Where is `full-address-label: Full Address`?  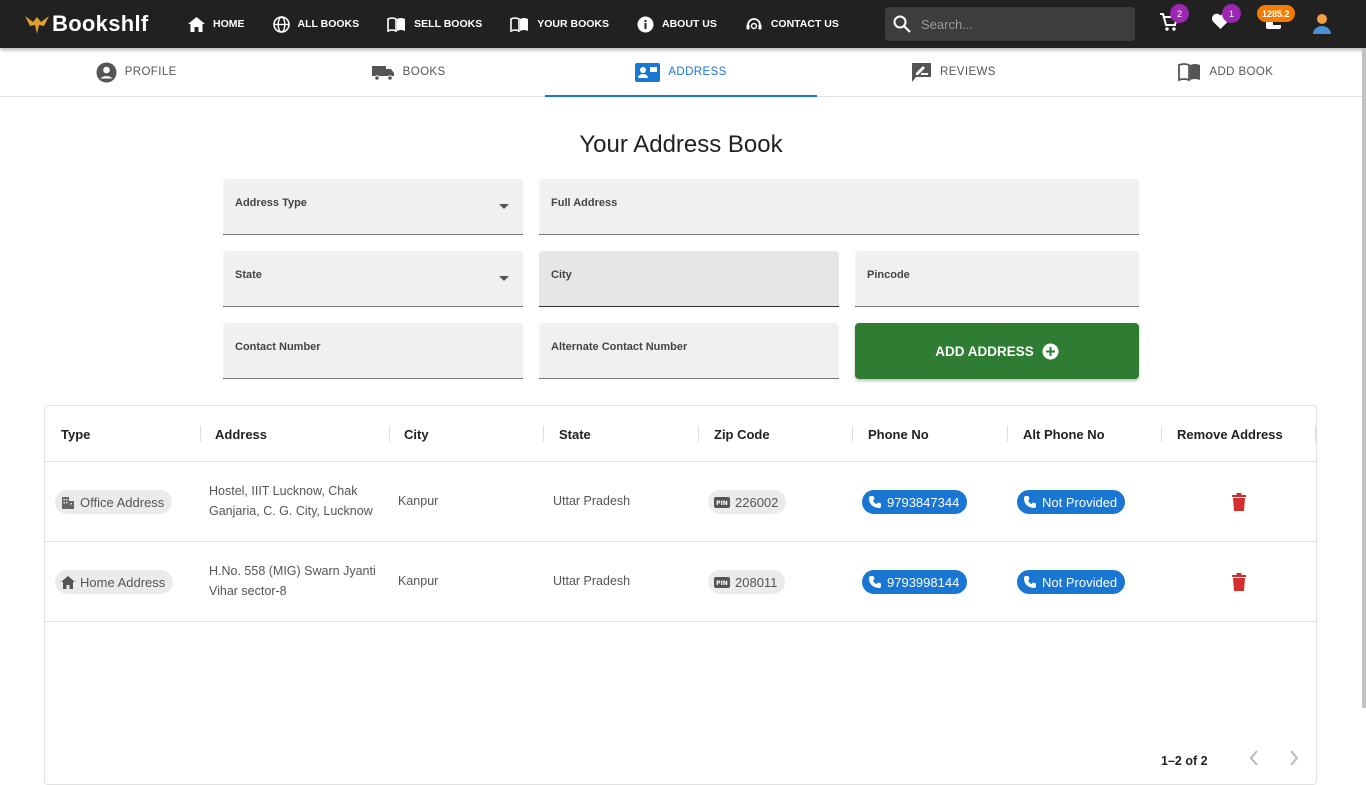
full-address-label: Full Address is located at coordinates (584, 203).